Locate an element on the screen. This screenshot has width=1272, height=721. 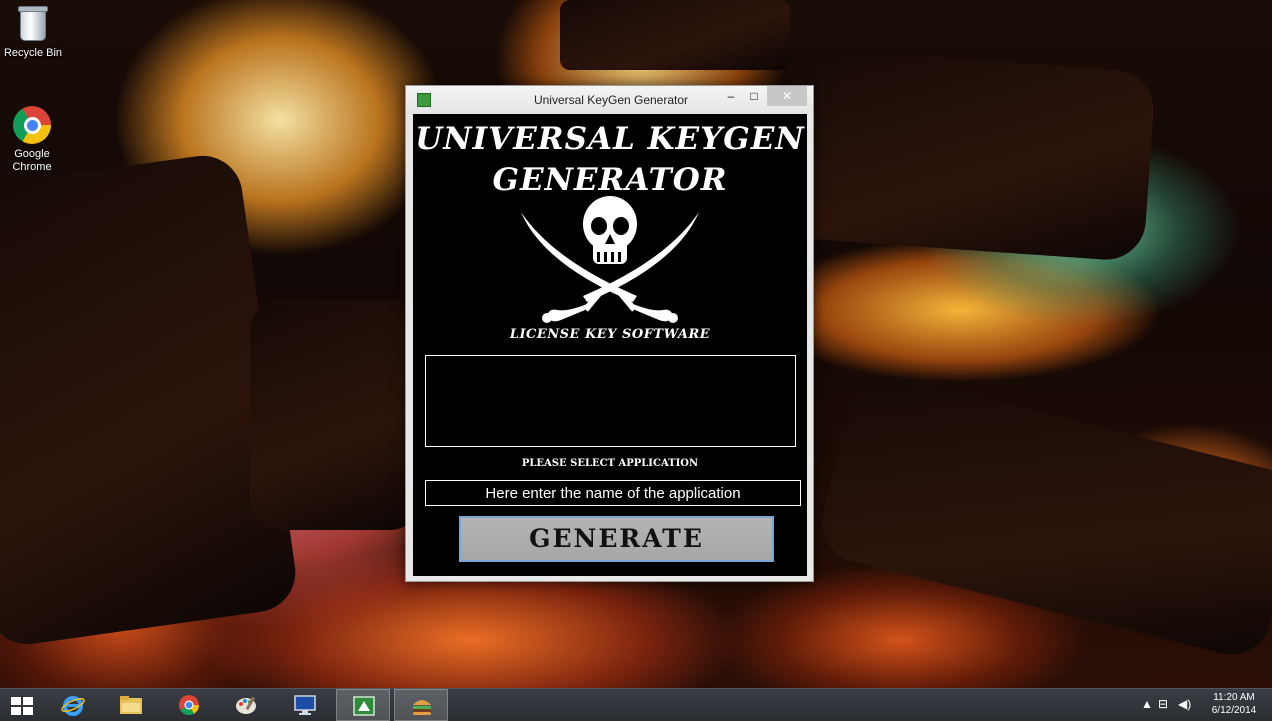
desktop-icon-google-chrome: Google Chrome is located at coordinates (32, 140).